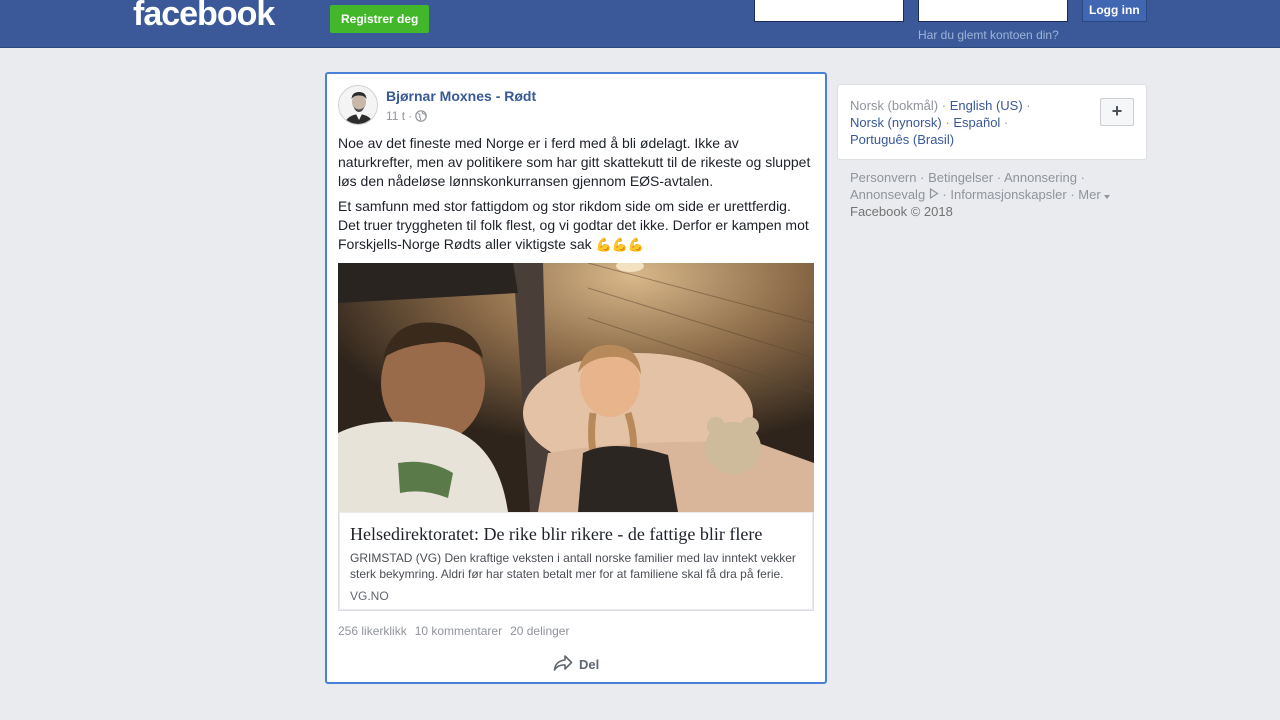 The width and height of the screenshot is (1280, 720). Describe the element at coordinates (934, 194) in the screenshot. I see `ad-choices-icon` at that location.